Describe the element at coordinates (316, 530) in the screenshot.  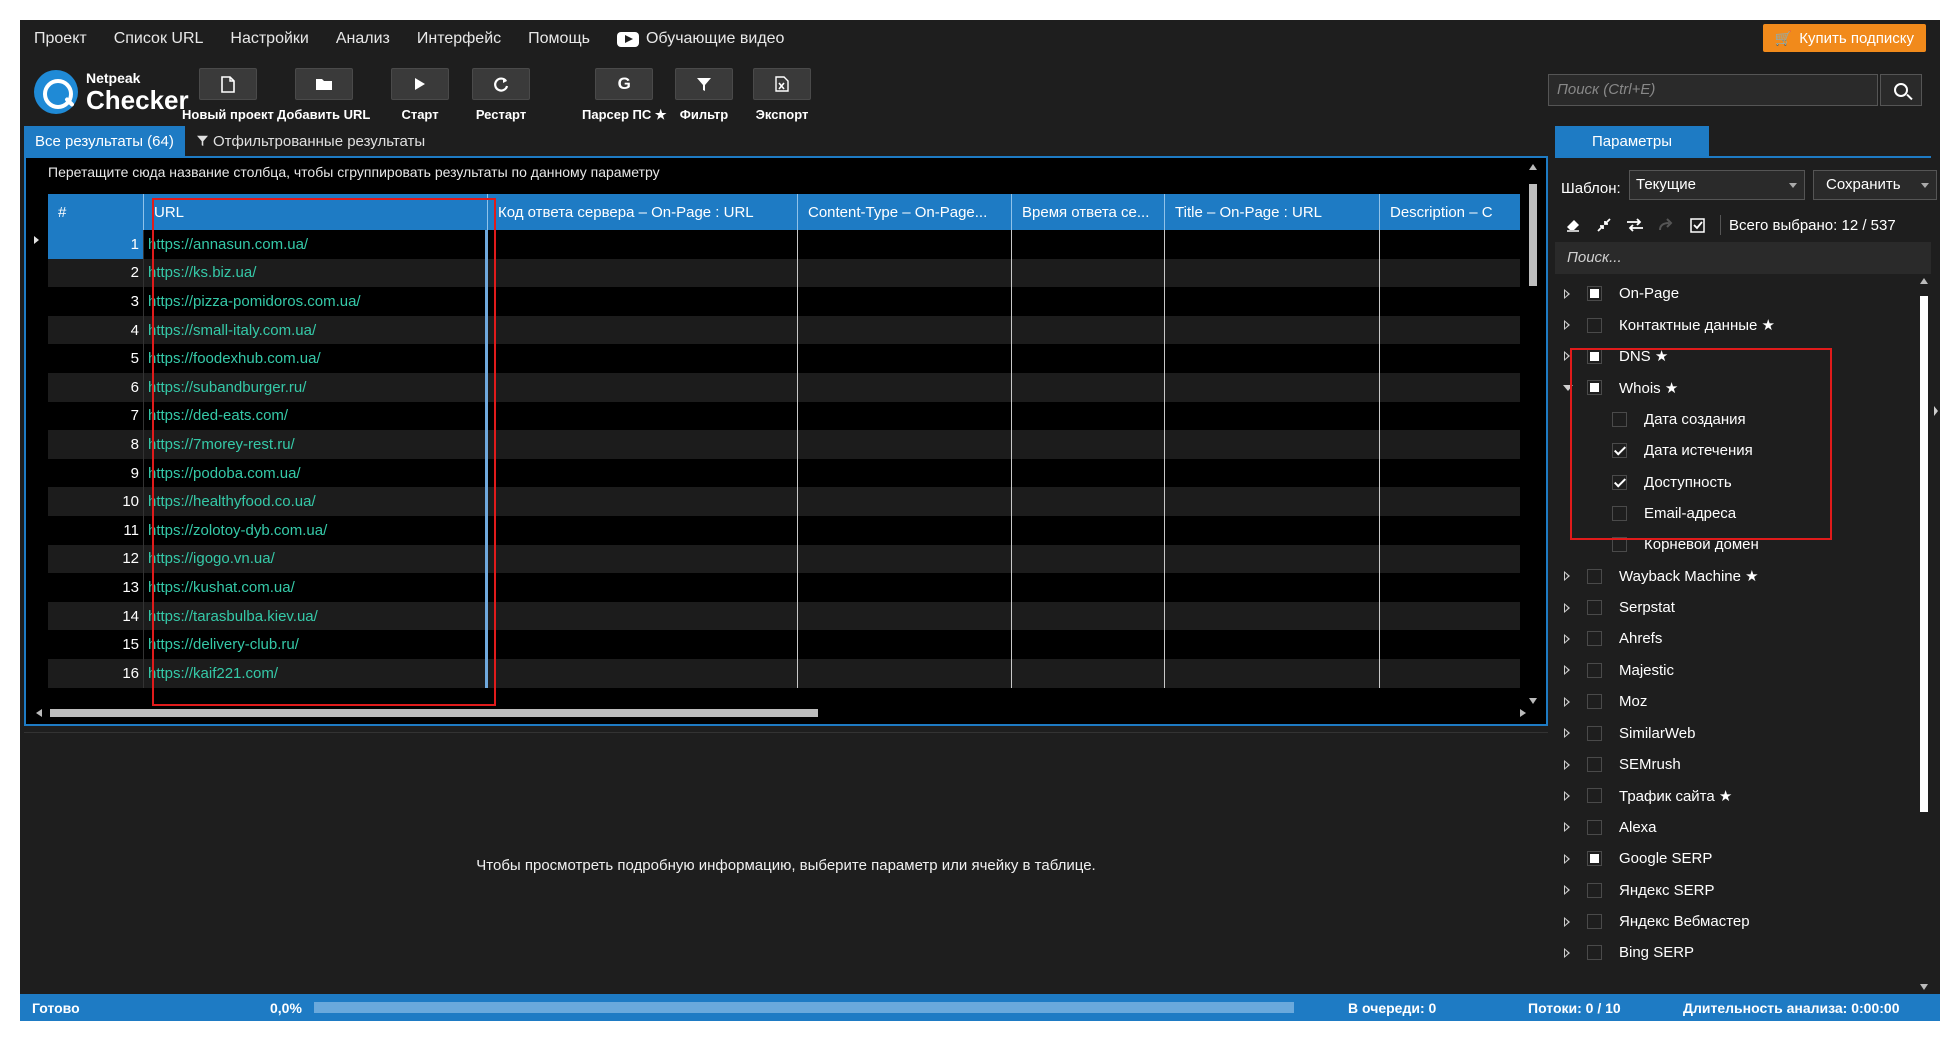
I see `url-cell: https://zolotoy-dyb.com.ua/` at that location.